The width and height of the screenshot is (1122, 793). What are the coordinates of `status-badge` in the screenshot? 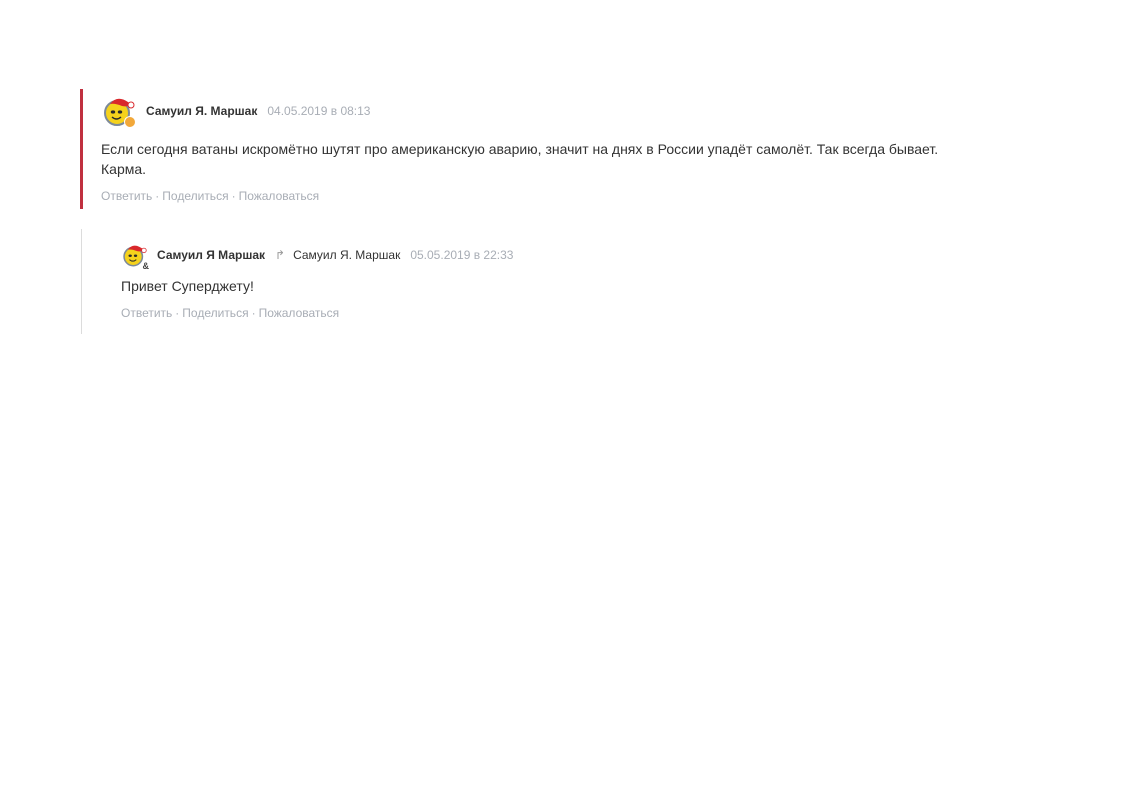 It's located at (130, 122).